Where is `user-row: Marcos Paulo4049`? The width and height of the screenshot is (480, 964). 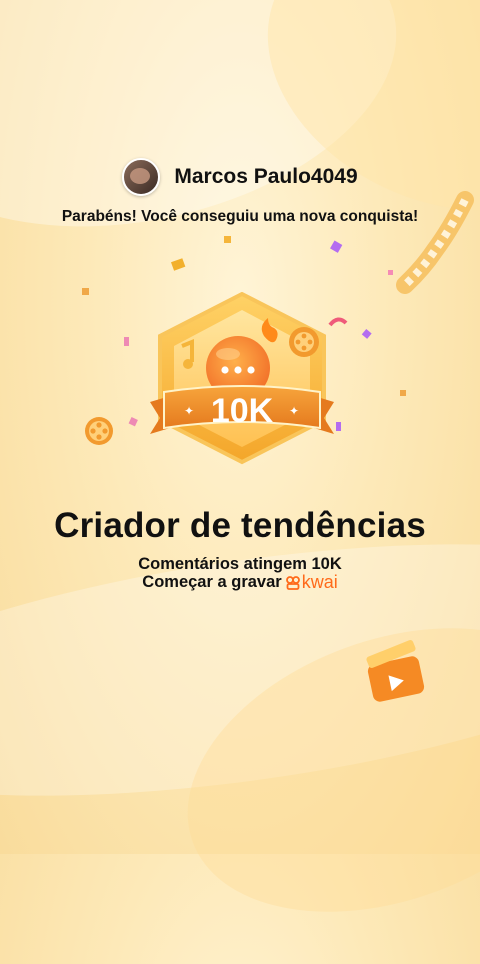
user-row: Marcos Paulo4049 is located at coordinates (240, 177).